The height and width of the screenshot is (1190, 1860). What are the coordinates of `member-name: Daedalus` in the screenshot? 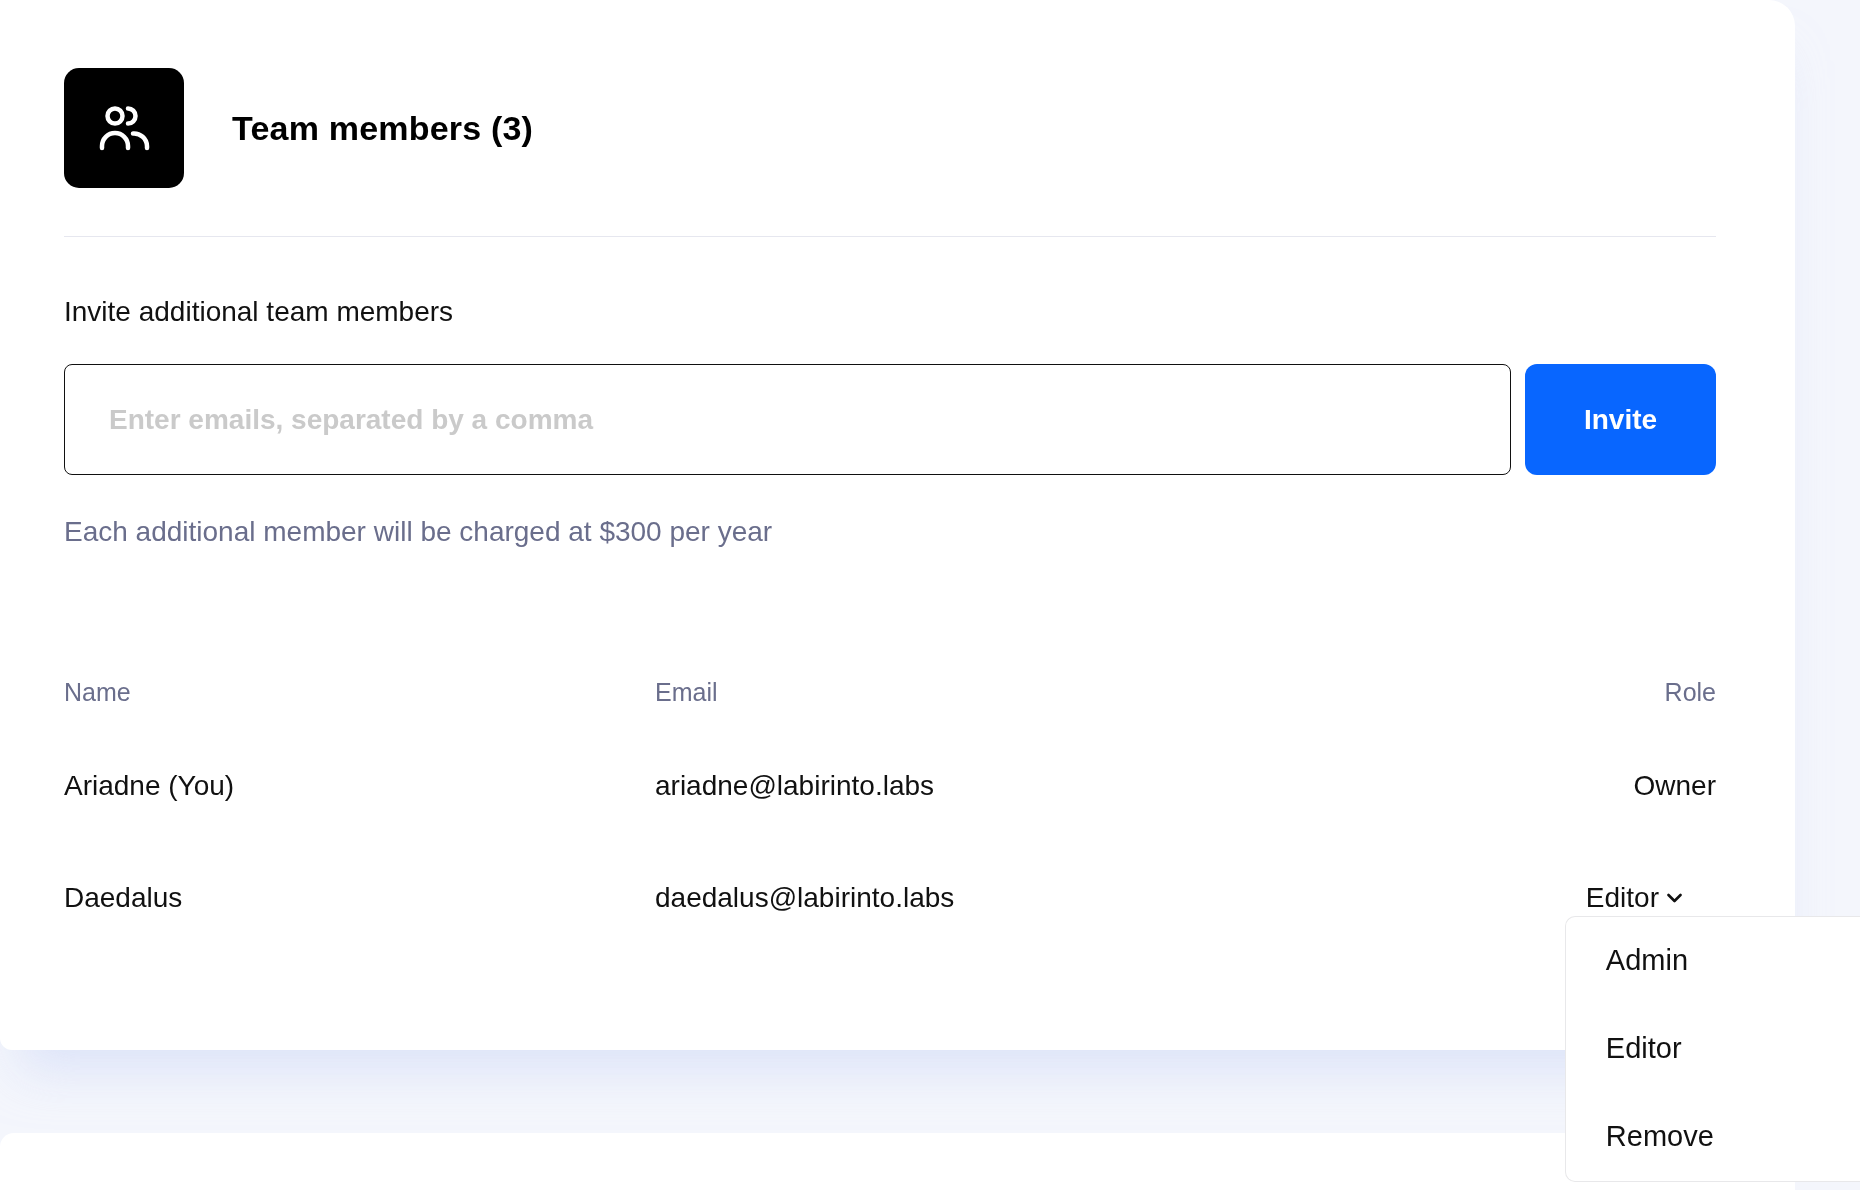 It's located at (124, 898).